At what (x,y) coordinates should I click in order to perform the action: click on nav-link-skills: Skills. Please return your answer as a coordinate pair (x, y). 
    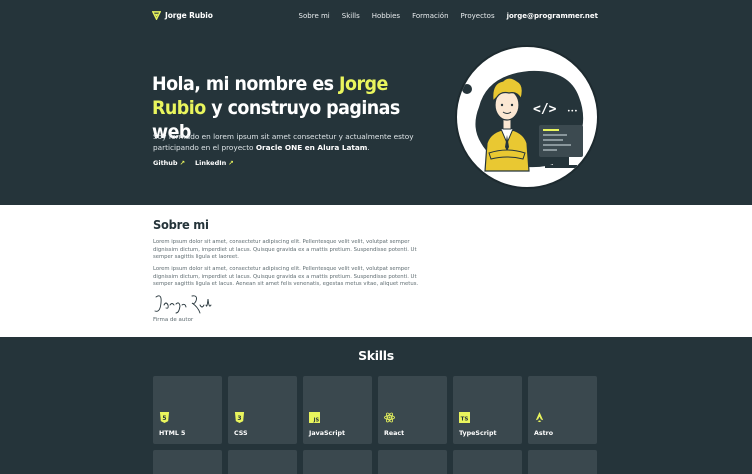
    Looking at the image, I should click on (351, 16).